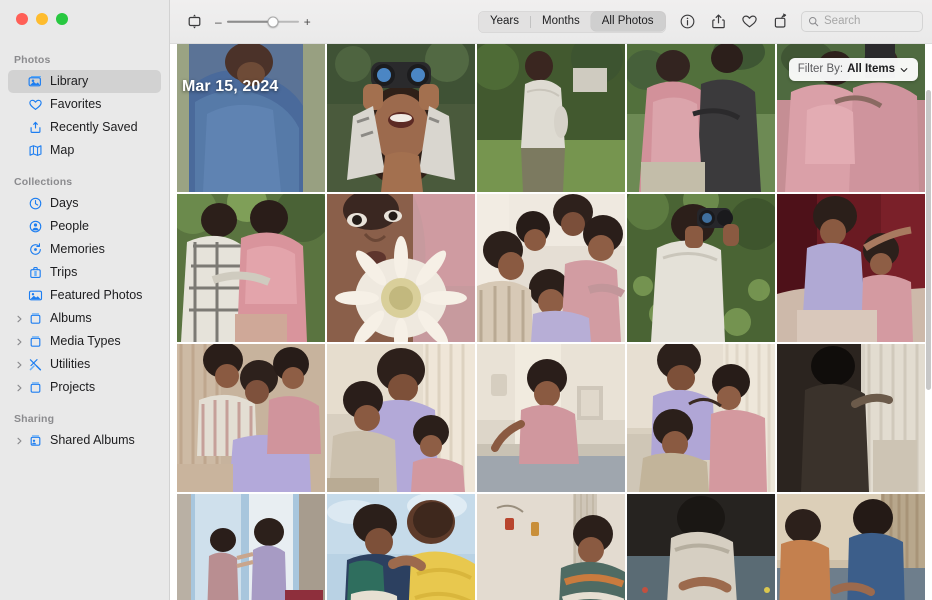 This screenshot has width=932, height=600. I want to click on sidebar-item-memories: Memories, so click(84, 249).